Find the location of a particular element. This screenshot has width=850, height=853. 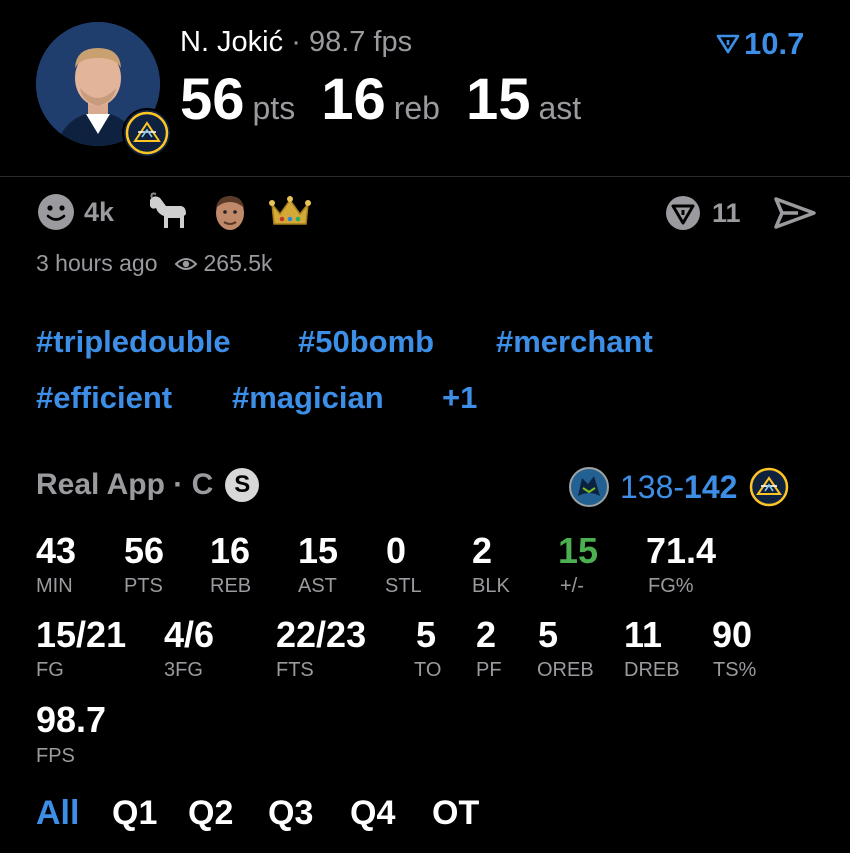

stat-label: FG% is located at coordinates (671, 586).